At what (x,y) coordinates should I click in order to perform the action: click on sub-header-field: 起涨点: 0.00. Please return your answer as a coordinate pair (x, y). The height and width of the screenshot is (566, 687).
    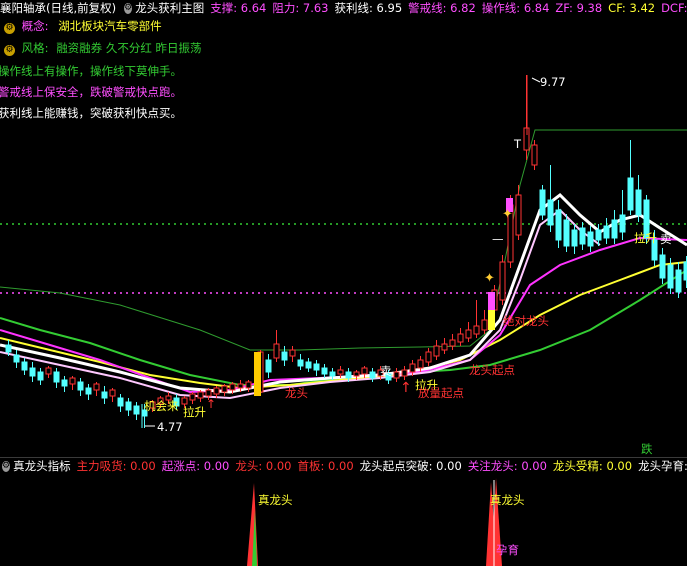
    Looking at the image, I should click on (196, 466).